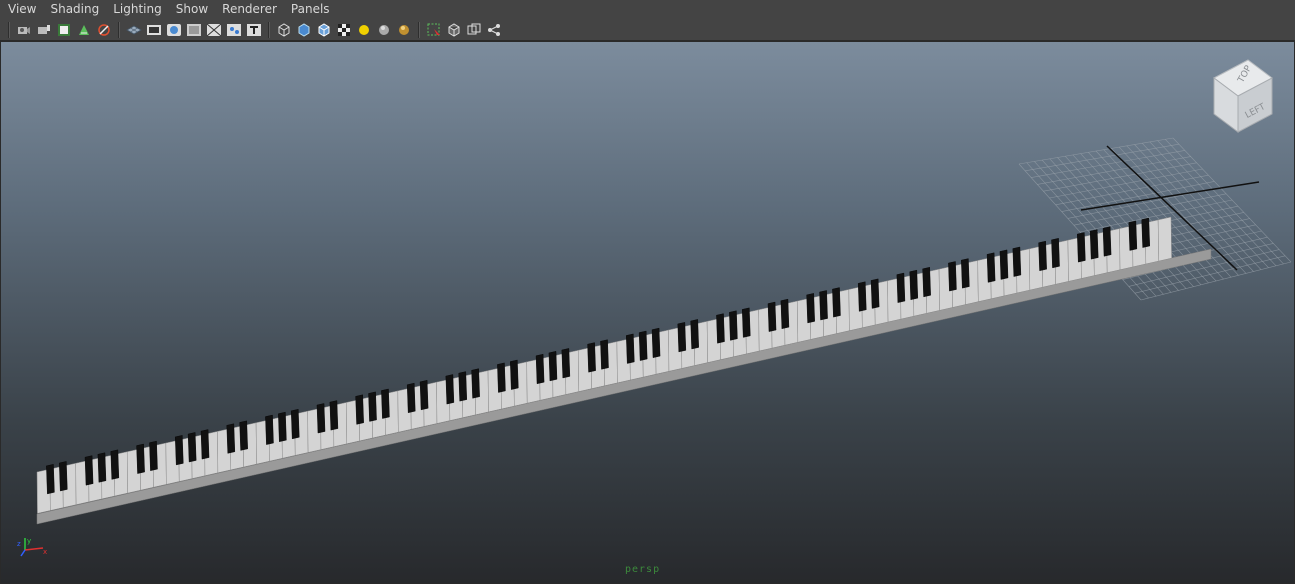  Describe the element at coordinates (104, 30) in the screenshot. I see `grease-pencil-icon` at that location.